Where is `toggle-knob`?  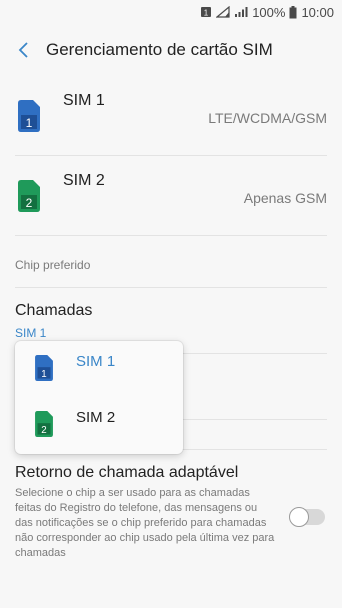
toggle-knob is located at coordinates (299, 517).